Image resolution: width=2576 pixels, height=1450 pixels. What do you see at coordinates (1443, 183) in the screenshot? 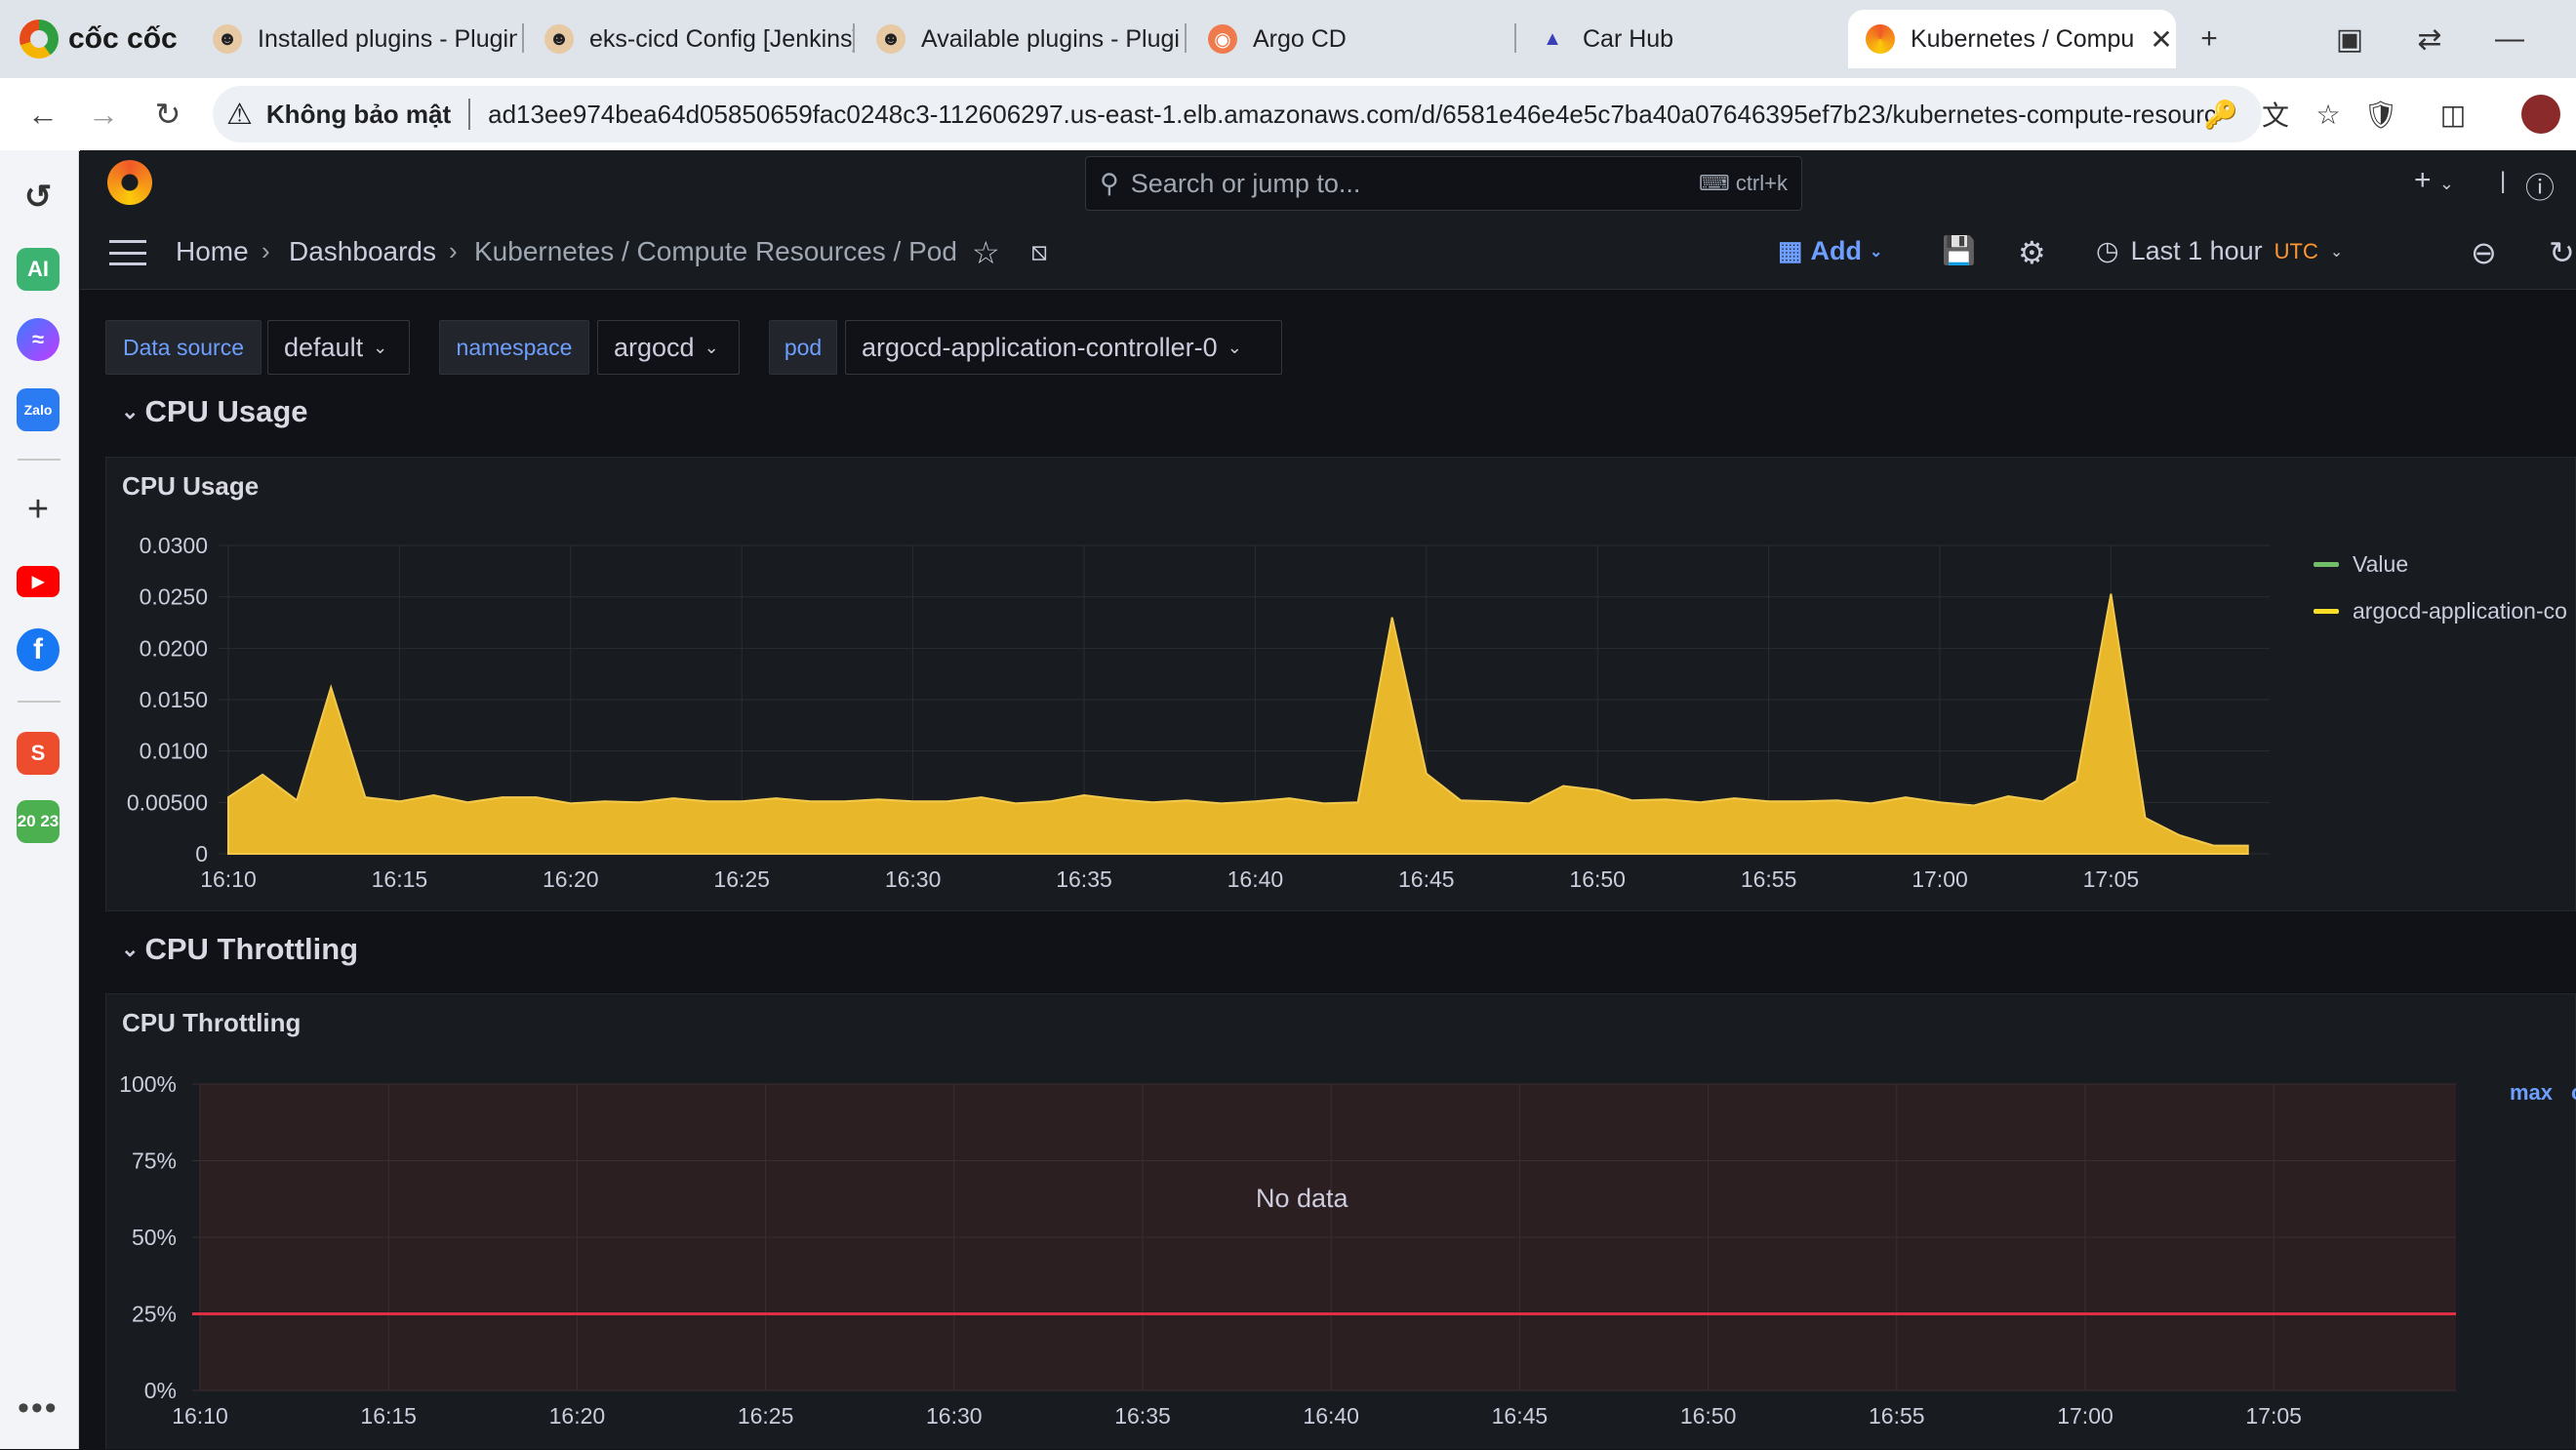
I see `search-input: ⚲ Search or jump to... ⌨ ctrl+k` at bounding box center [1443, 183].